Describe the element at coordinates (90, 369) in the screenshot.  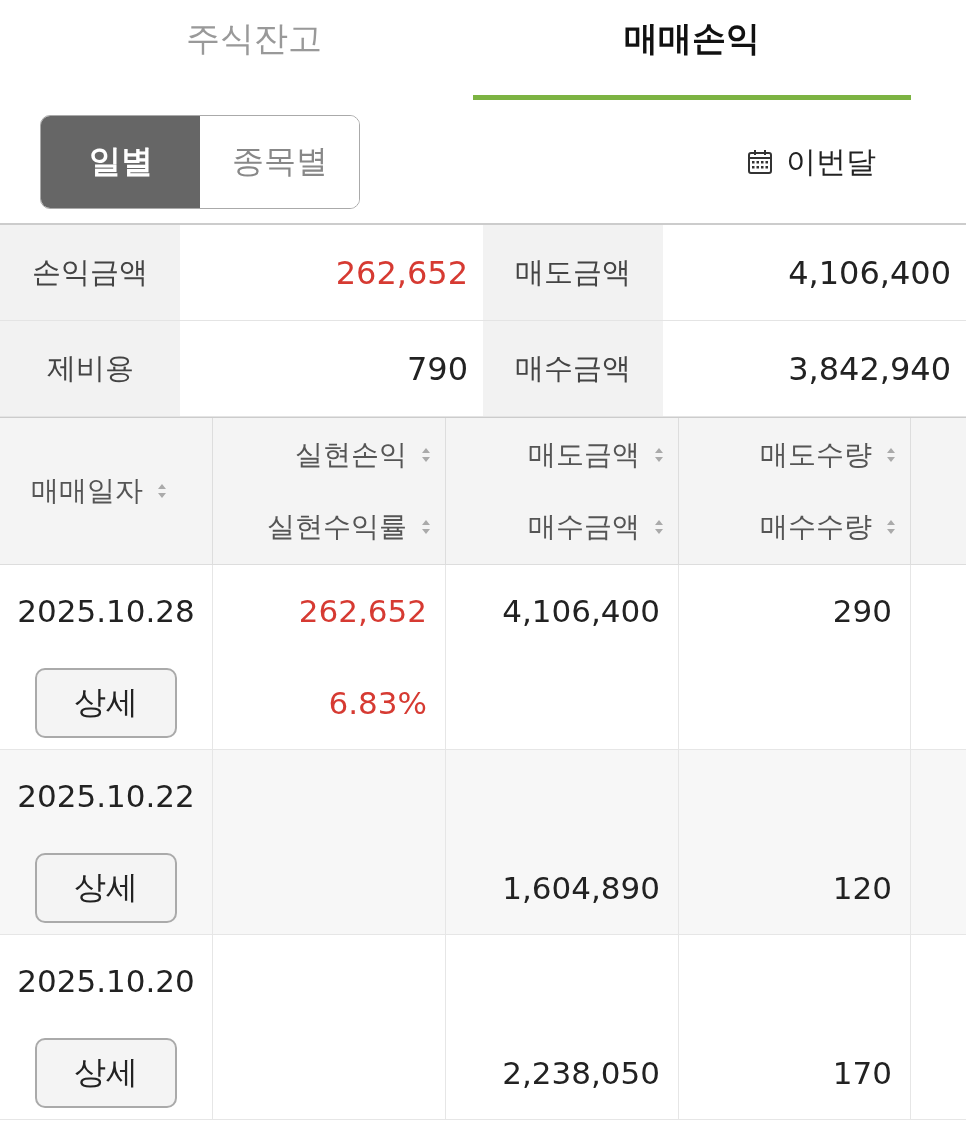
I see `summary-label: 제비용` at that location.